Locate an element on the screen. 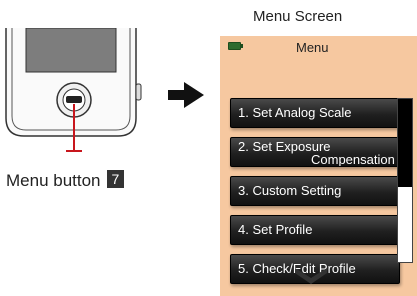 The image size is (417, 296). right-arrow-icon is located at coordinates (186, 97).